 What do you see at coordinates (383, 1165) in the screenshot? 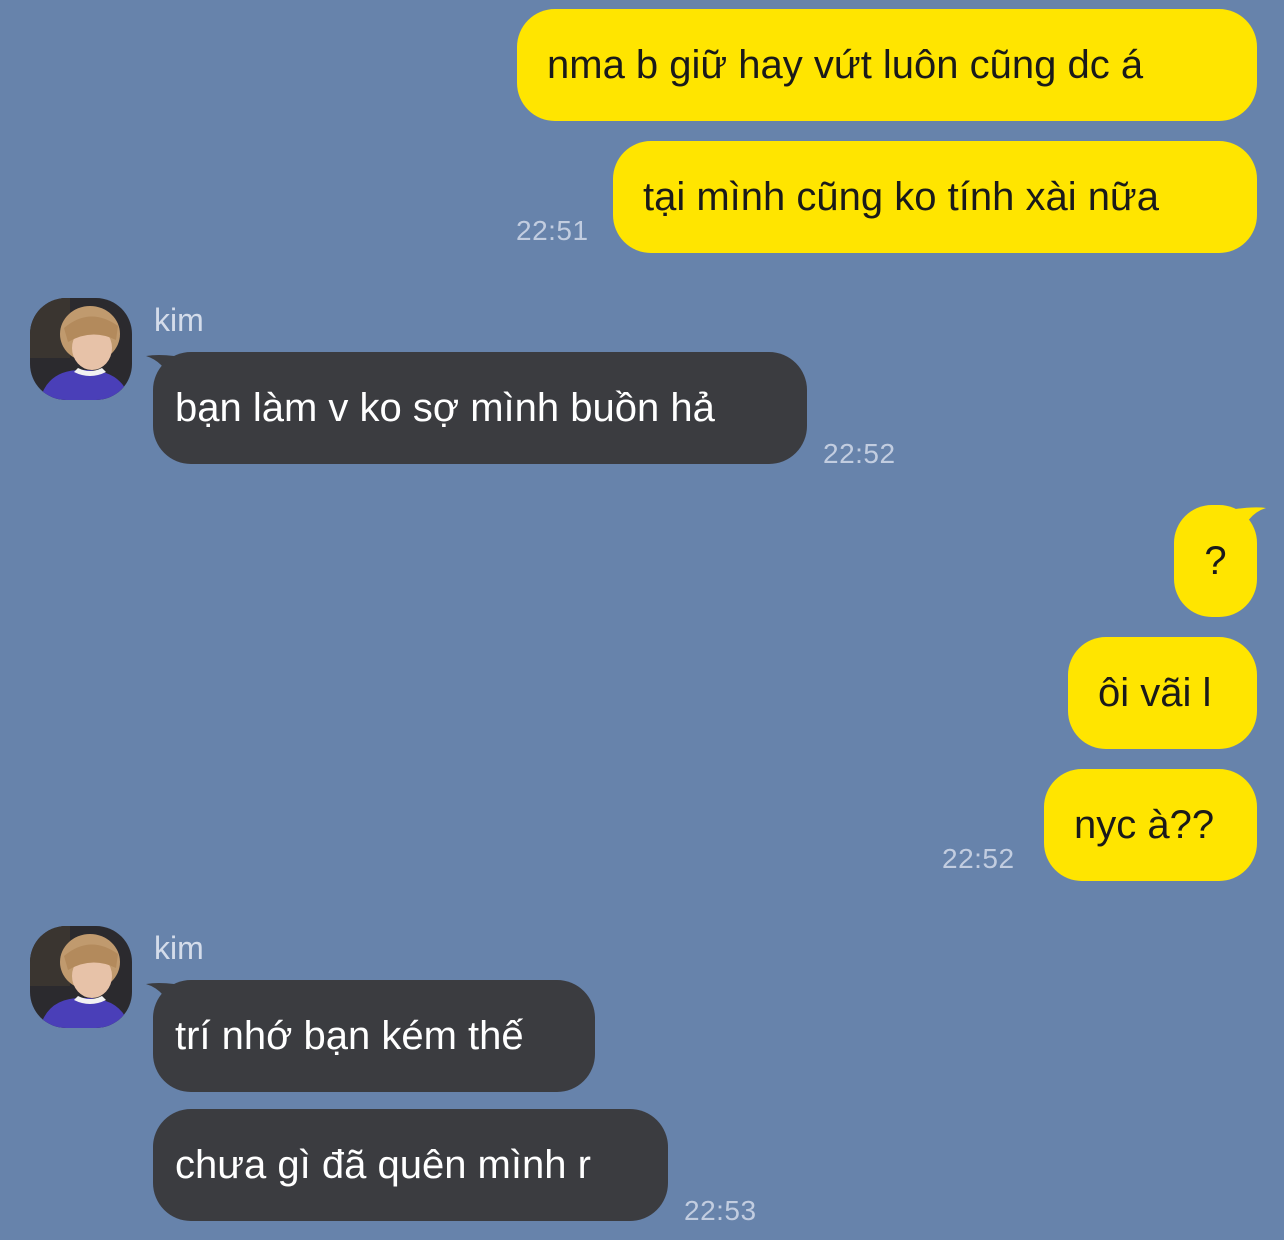
I see `message-text: chưa gì đã quên mình r` at bounding box center [383, 1165].